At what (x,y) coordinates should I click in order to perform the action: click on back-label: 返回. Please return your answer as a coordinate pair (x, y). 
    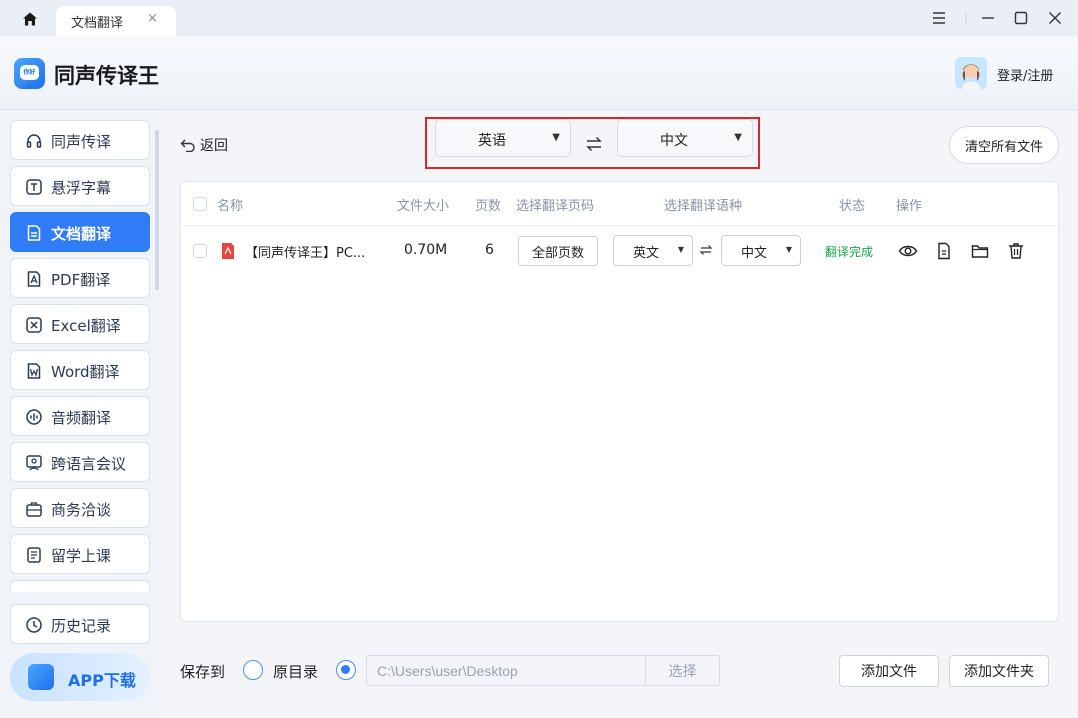
    Looking at the image, I should click on (214, 146).